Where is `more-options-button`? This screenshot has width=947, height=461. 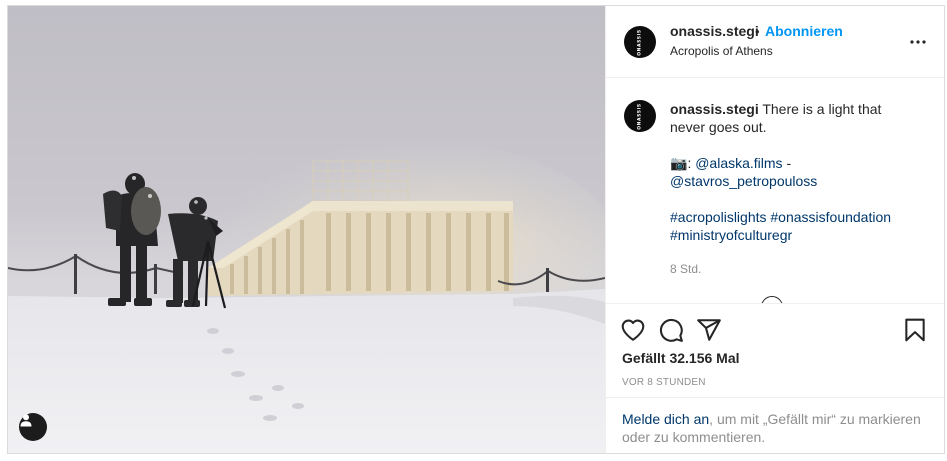 more-options-button is located at coordinates (918, 42).